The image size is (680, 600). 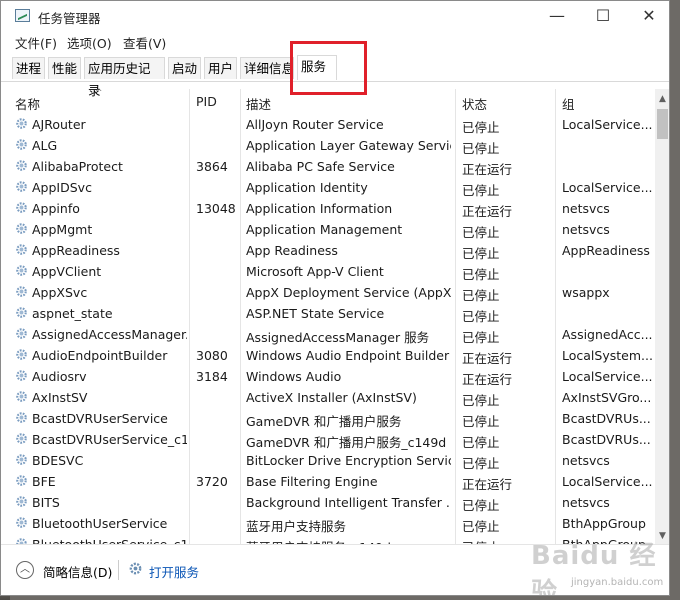 What do you see at coordinates (58, 460) in the screenshot?
I see `service-name: BDESVC` at bounding box center [58, 460].